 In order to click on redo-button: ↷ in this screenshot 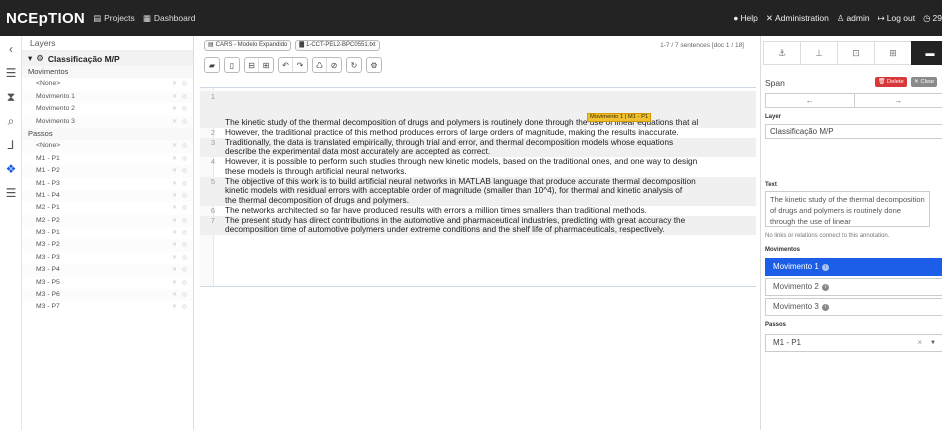, I will do `click(300, 65)`.